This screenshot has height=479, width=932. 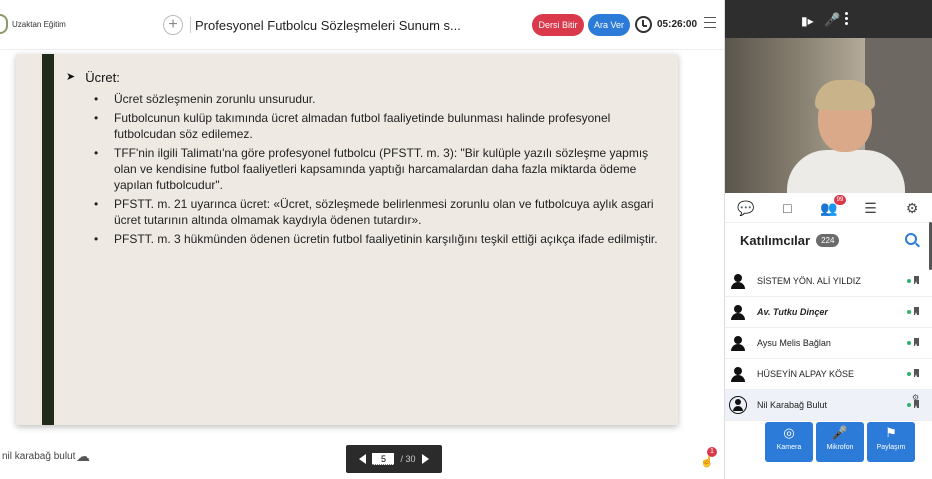 I want to click on add-tab-button: +, so click(x=173, y=25).